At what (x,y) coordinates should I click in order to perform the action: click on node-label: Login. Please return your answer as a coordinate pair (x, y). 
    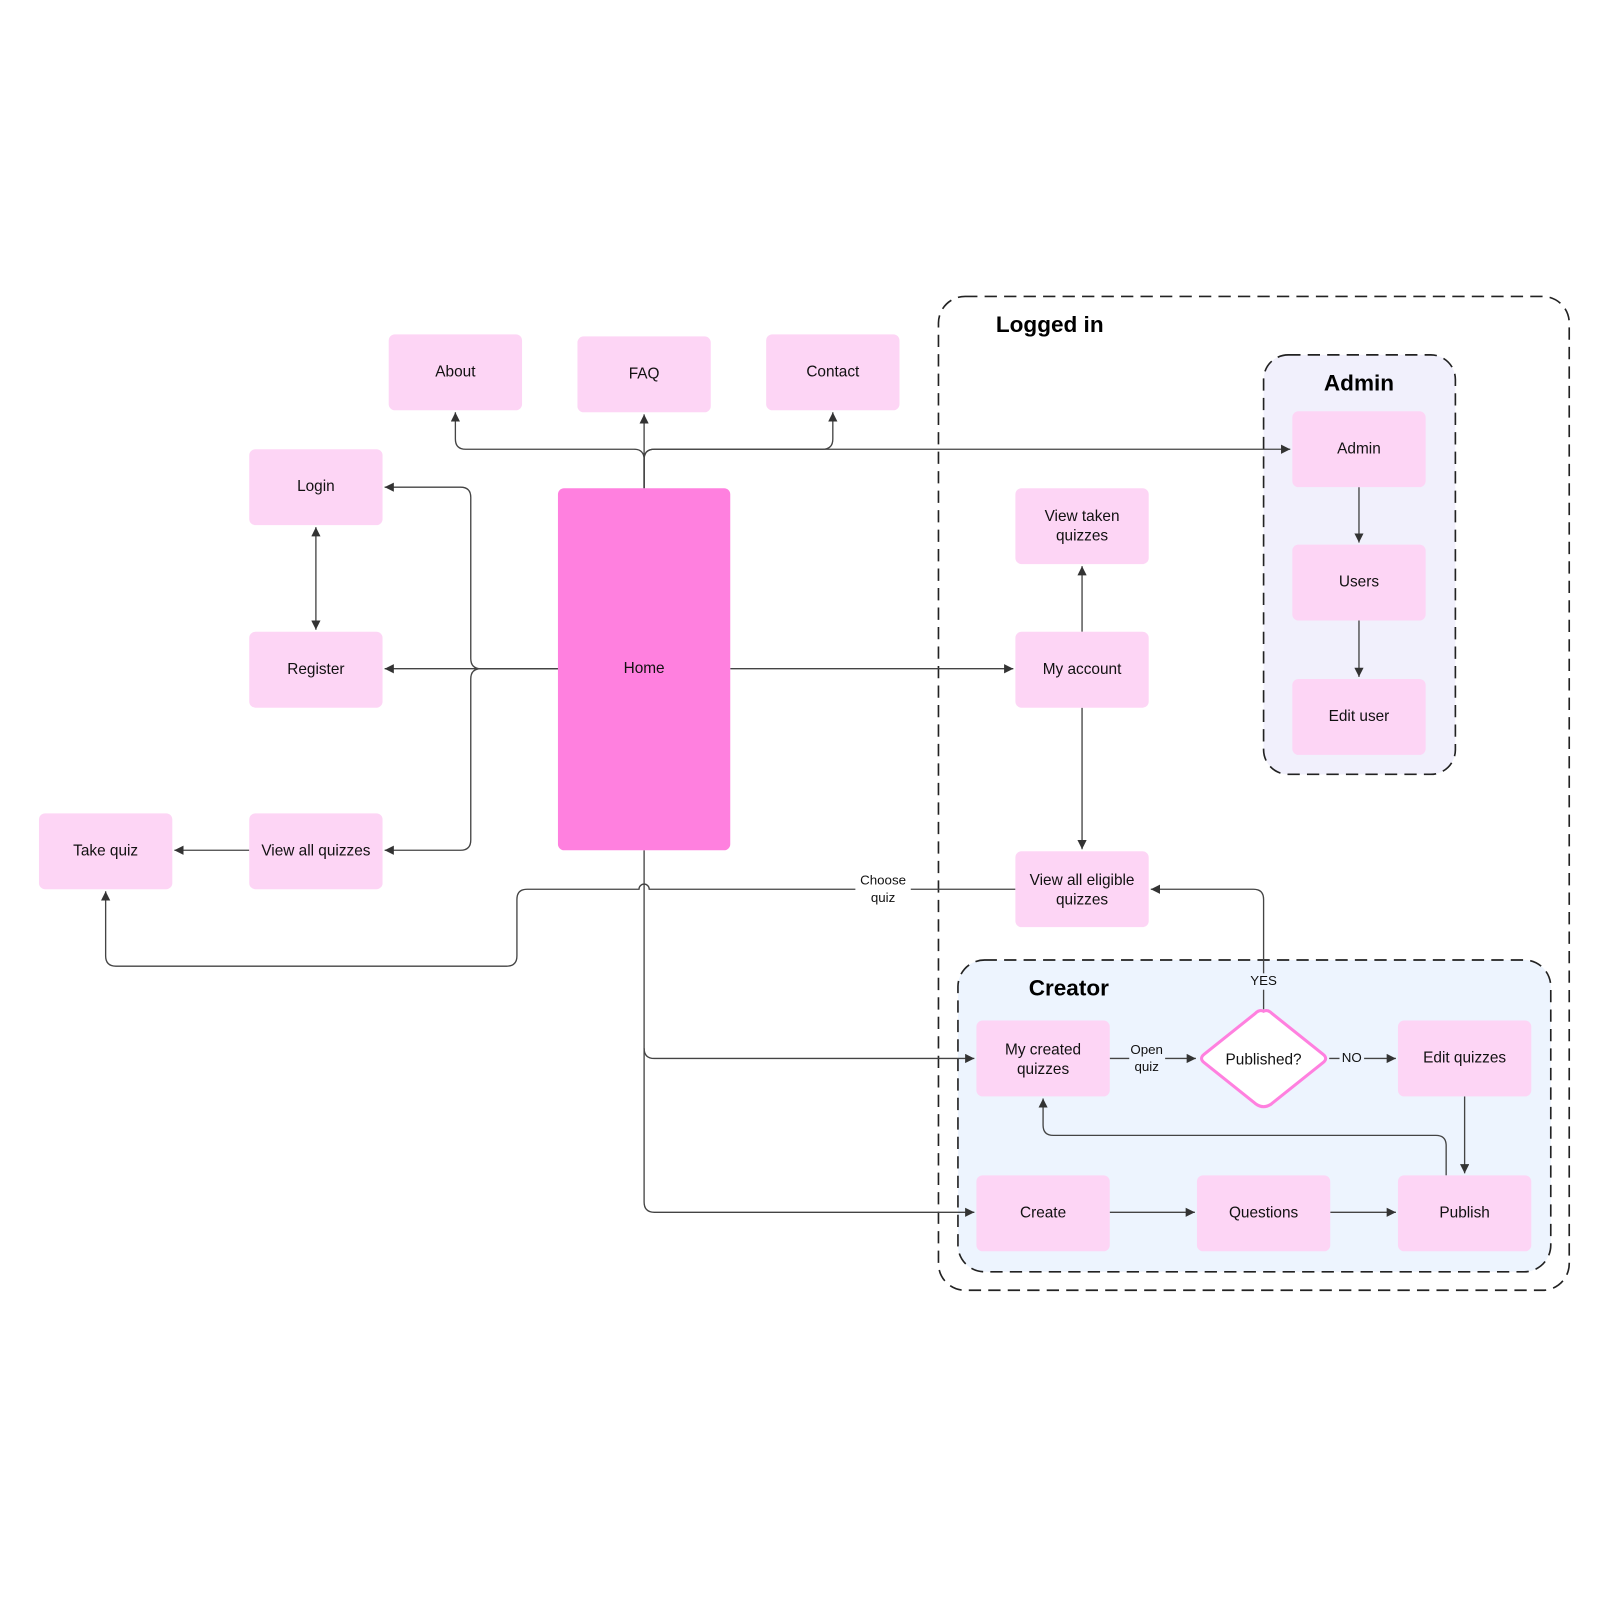
    Looking at the image, I should click on (316, 486).